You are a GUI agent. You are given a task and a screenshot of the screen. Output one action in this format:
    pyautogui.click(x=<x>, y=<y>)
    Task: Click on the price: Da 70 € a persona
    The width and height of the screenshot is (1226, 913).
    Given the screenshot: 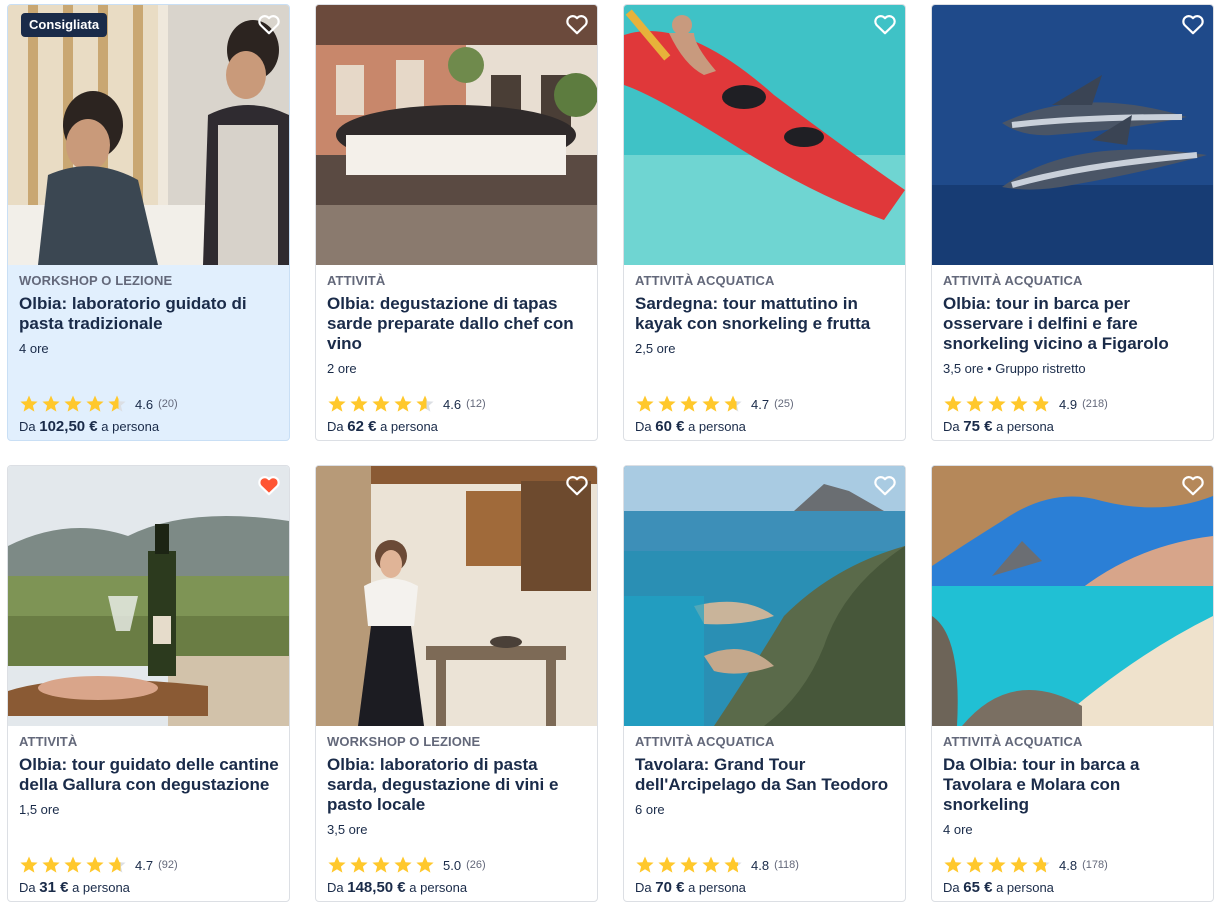 What is the action you would take?
    pyautogui.click(x=690, y=887)
    